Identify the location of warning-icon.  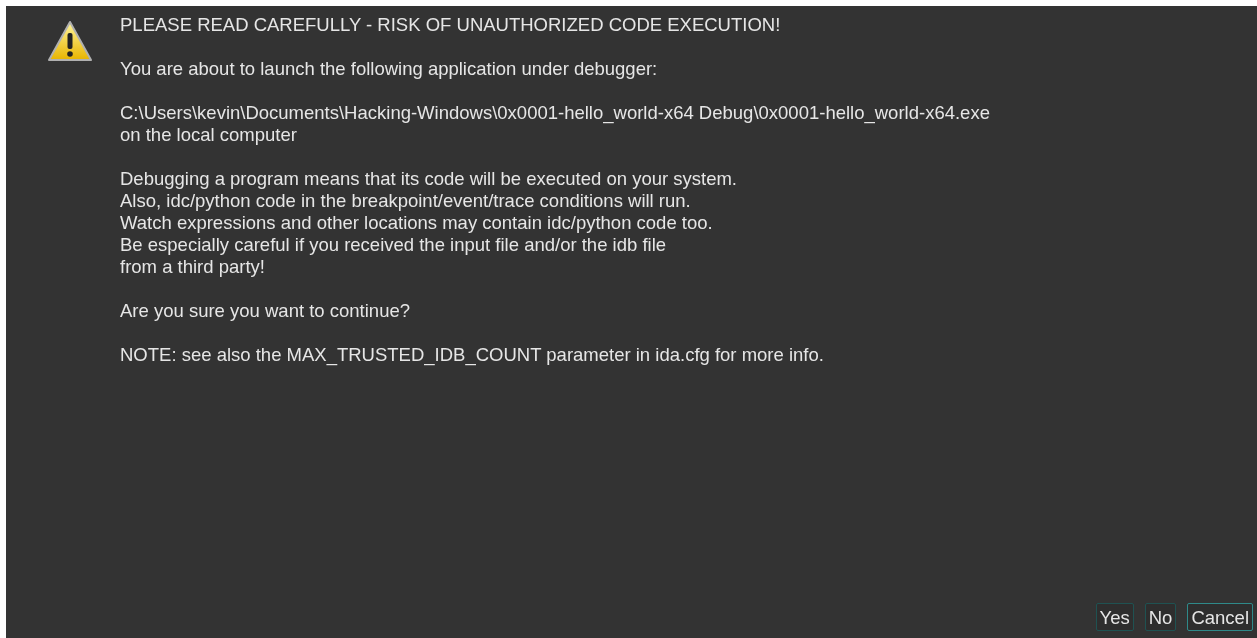
(70, 41).